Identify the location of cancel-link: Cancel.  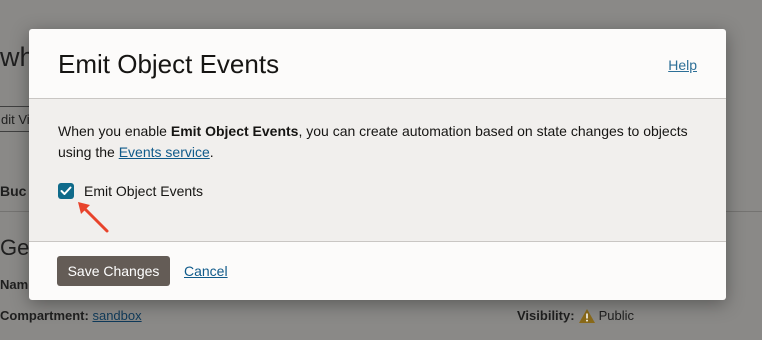
(206, 271).